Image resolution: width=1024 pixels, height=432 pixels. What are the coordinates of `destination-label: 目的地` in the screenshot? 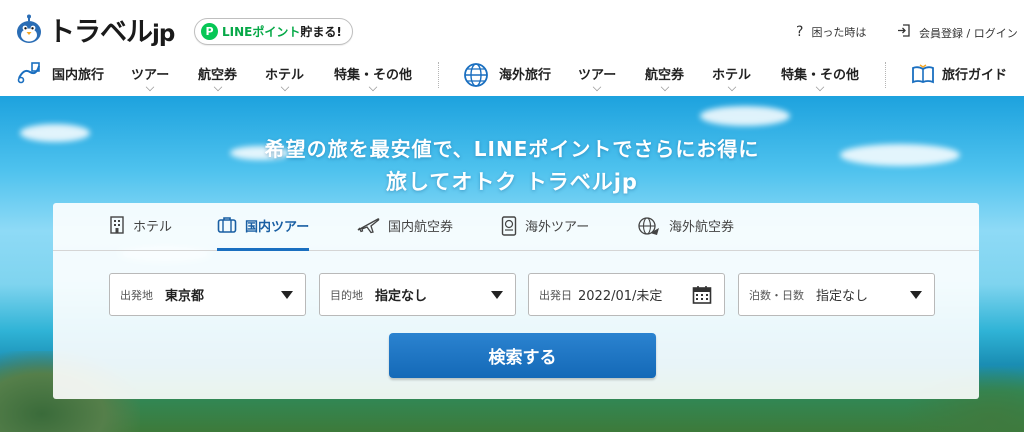 It's located at (346, 295).